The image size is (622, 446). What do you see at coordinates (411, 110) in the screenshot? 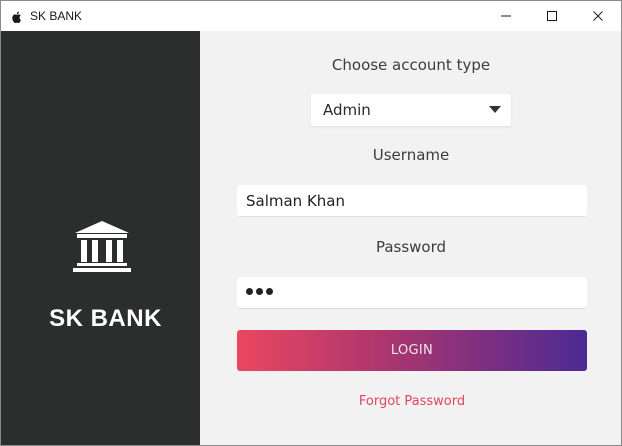
I see `account-type-select: Admin` at bounding box center [411, 110].